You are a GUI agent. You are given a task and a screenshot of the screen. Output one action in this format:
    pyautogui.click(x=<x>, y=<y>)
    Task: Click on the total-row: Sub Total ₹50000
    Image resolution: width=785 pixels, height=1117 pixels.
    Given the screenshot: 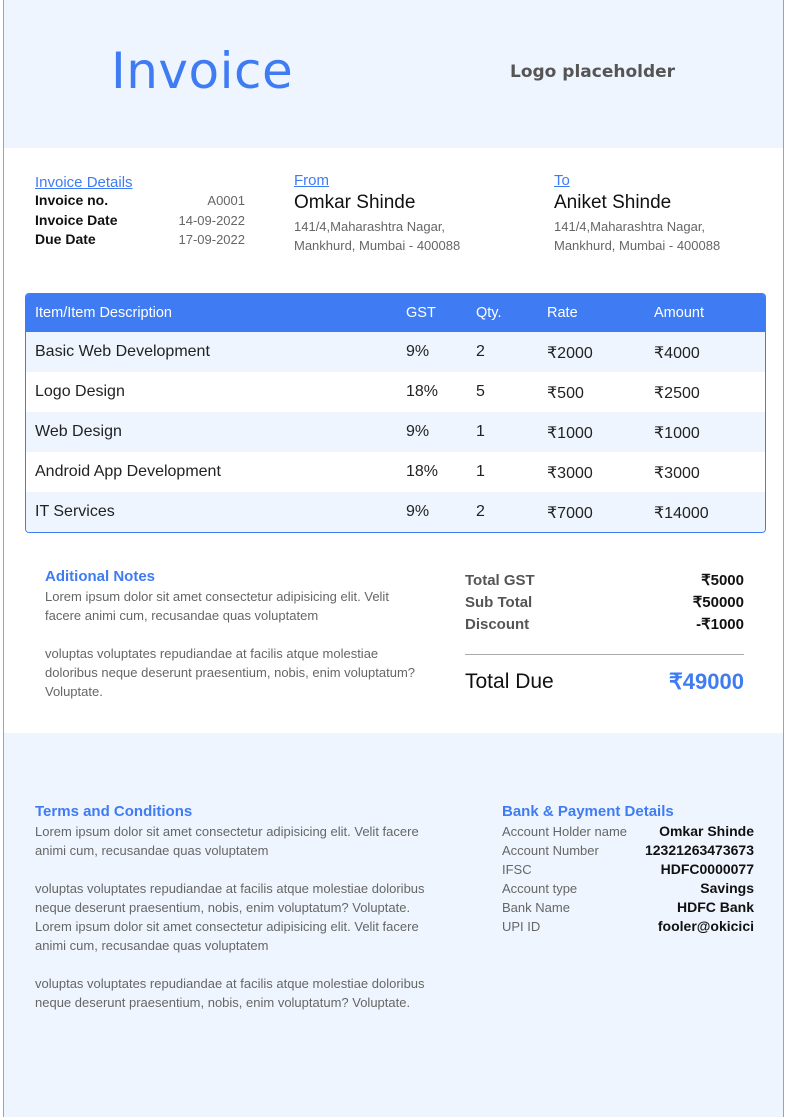 What is the action you would take?
    pyautogui.click(x=604, y=603)
    